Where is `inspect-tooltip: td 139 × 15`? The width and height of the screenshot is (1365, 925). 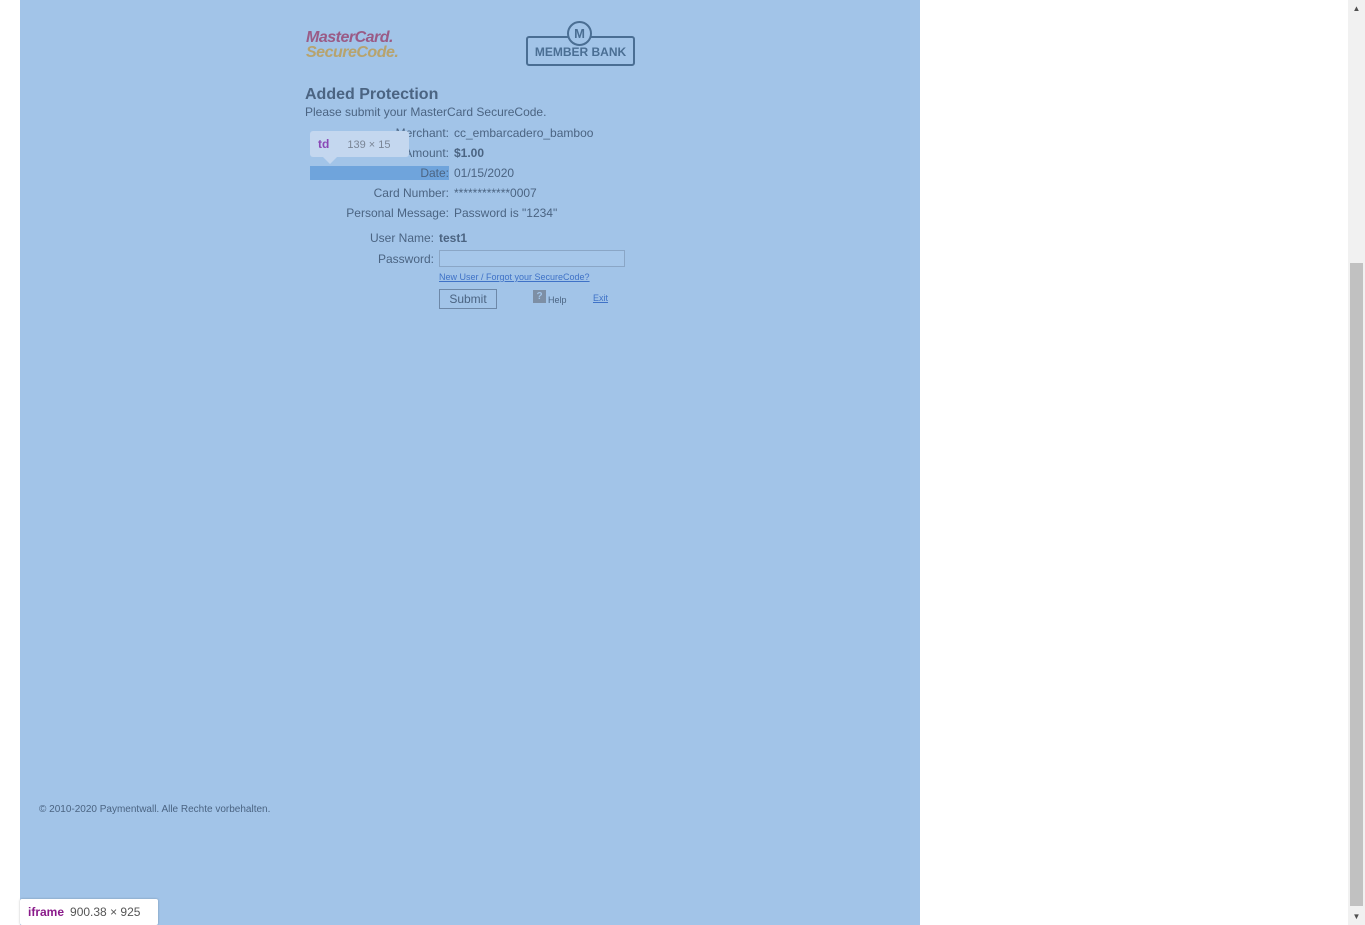
inspect-tooltip: td 139 × 15 is located at coordinates (359, 144).